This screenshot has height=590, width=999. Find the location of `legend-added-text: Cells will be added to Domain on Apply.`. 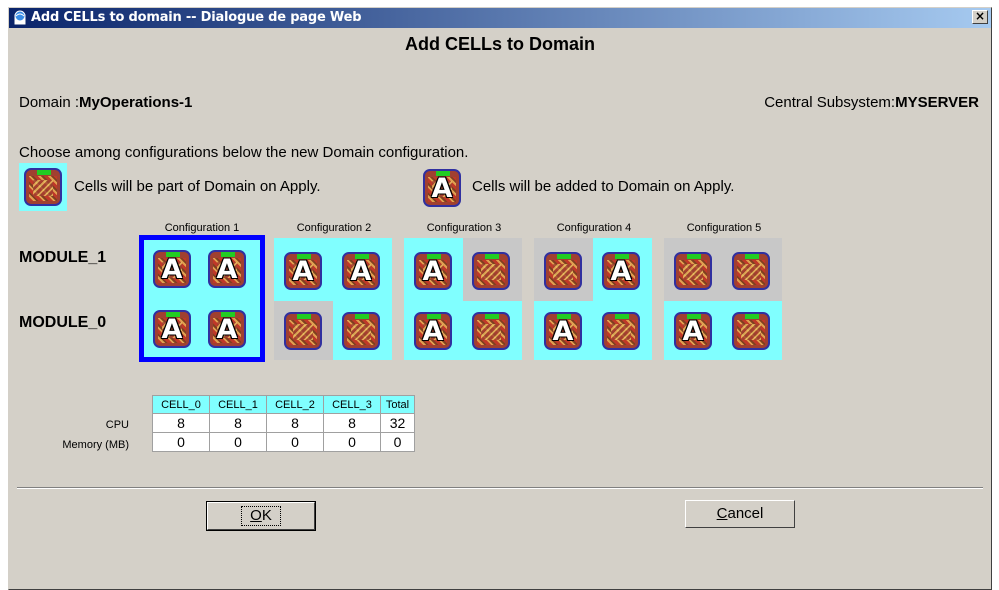

legend-added-text: Cells will be added to Domain on Apply. is located at coordinates (603, 186).